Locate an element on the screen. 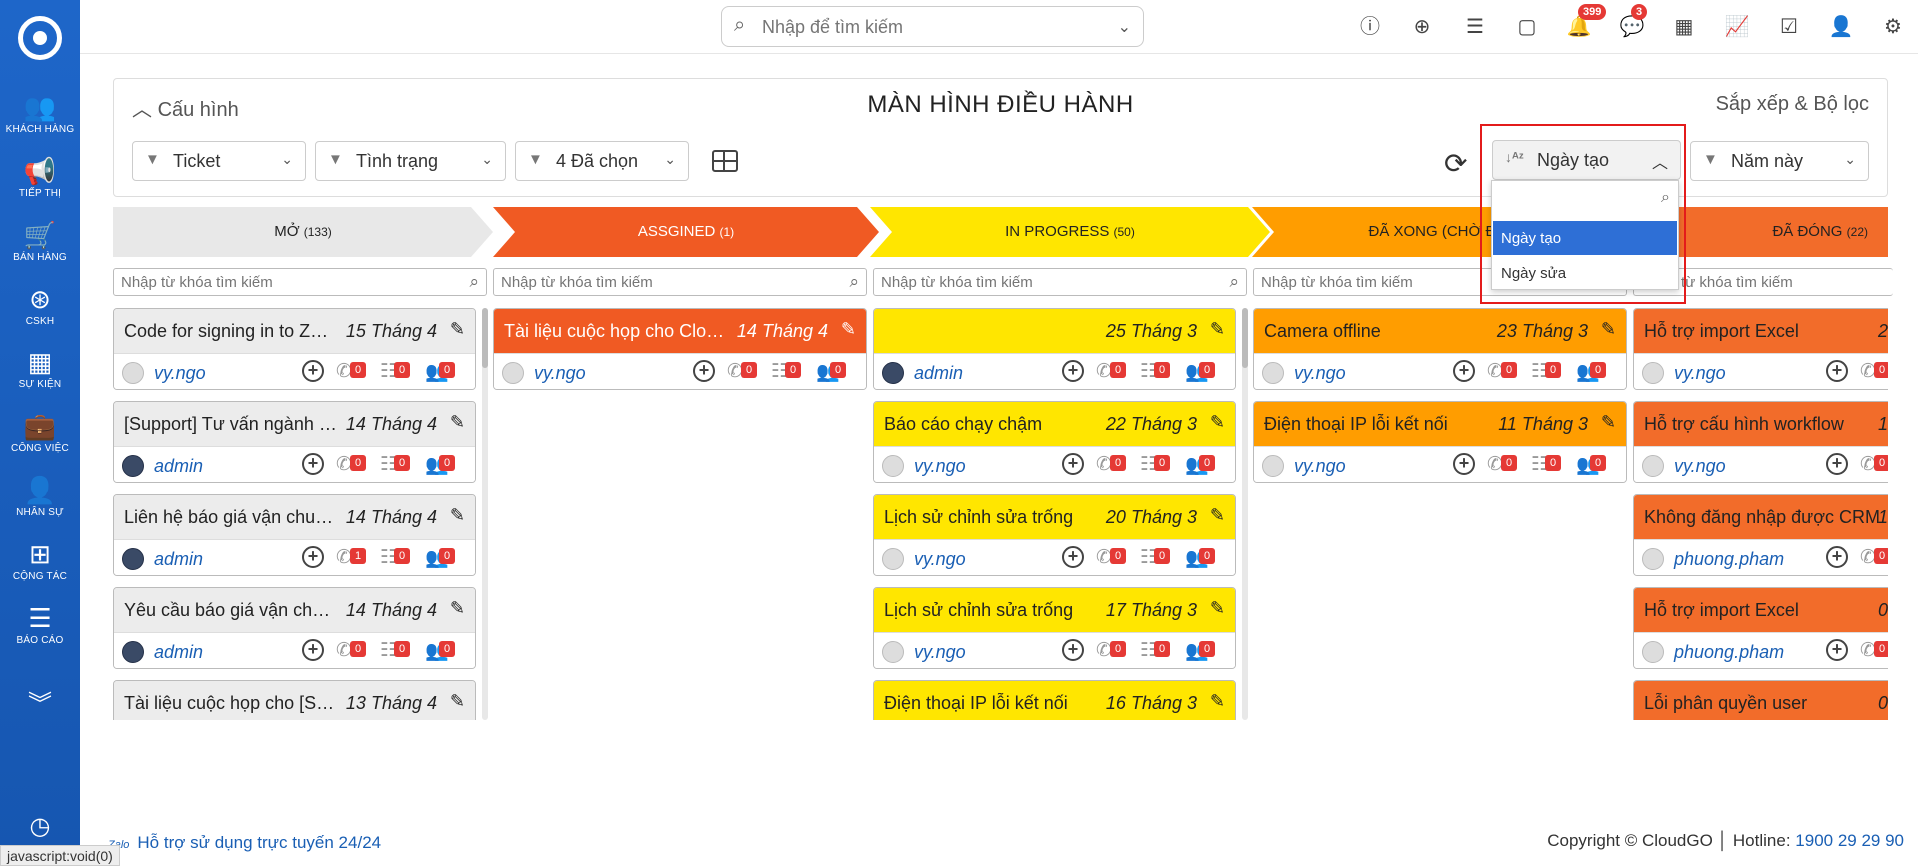 The width and height of the screenshot is (1918, 866). sort-option-created: Ngày tạo is located at coordinates (1585, 238).